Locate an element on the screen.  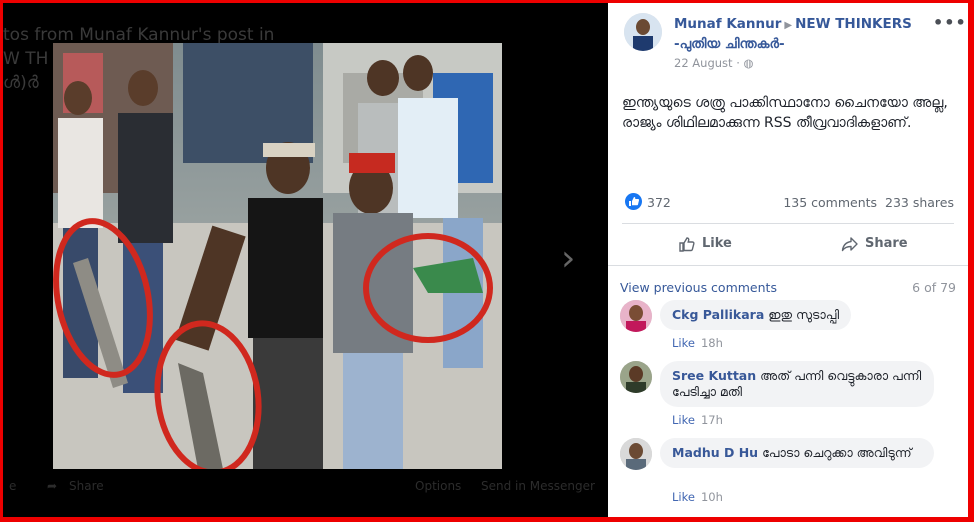
comment-item: Ckg Pallikara ഇതു സുടാപ്പി Like 18h is located at coordinates (785, 325).